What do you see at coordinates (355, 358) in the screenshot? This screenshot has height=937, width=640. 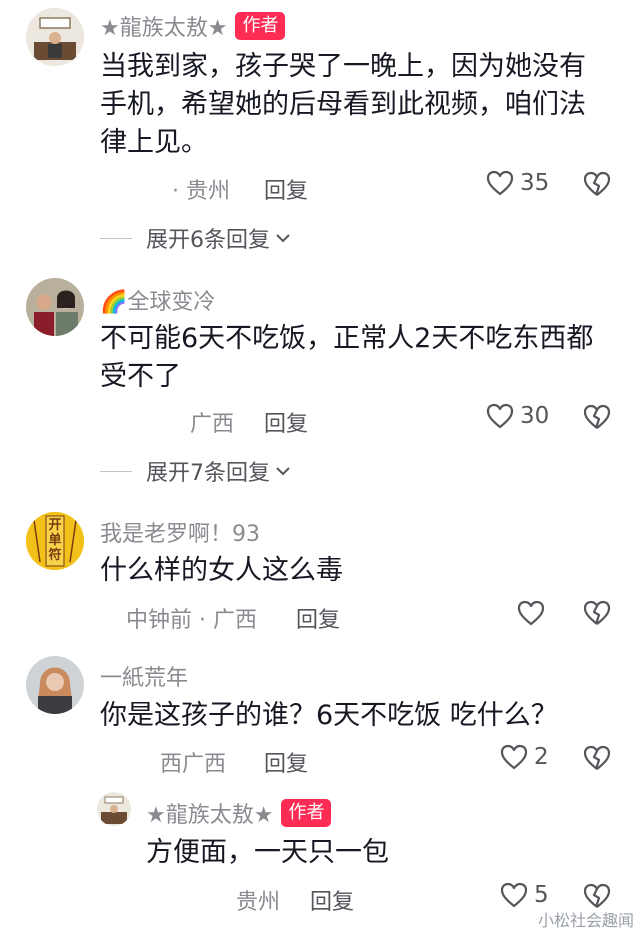 I see `comment-text: 不可能6天不吃饭，正常人2天不吃东西都受不了` at bounding box center [355, 358].